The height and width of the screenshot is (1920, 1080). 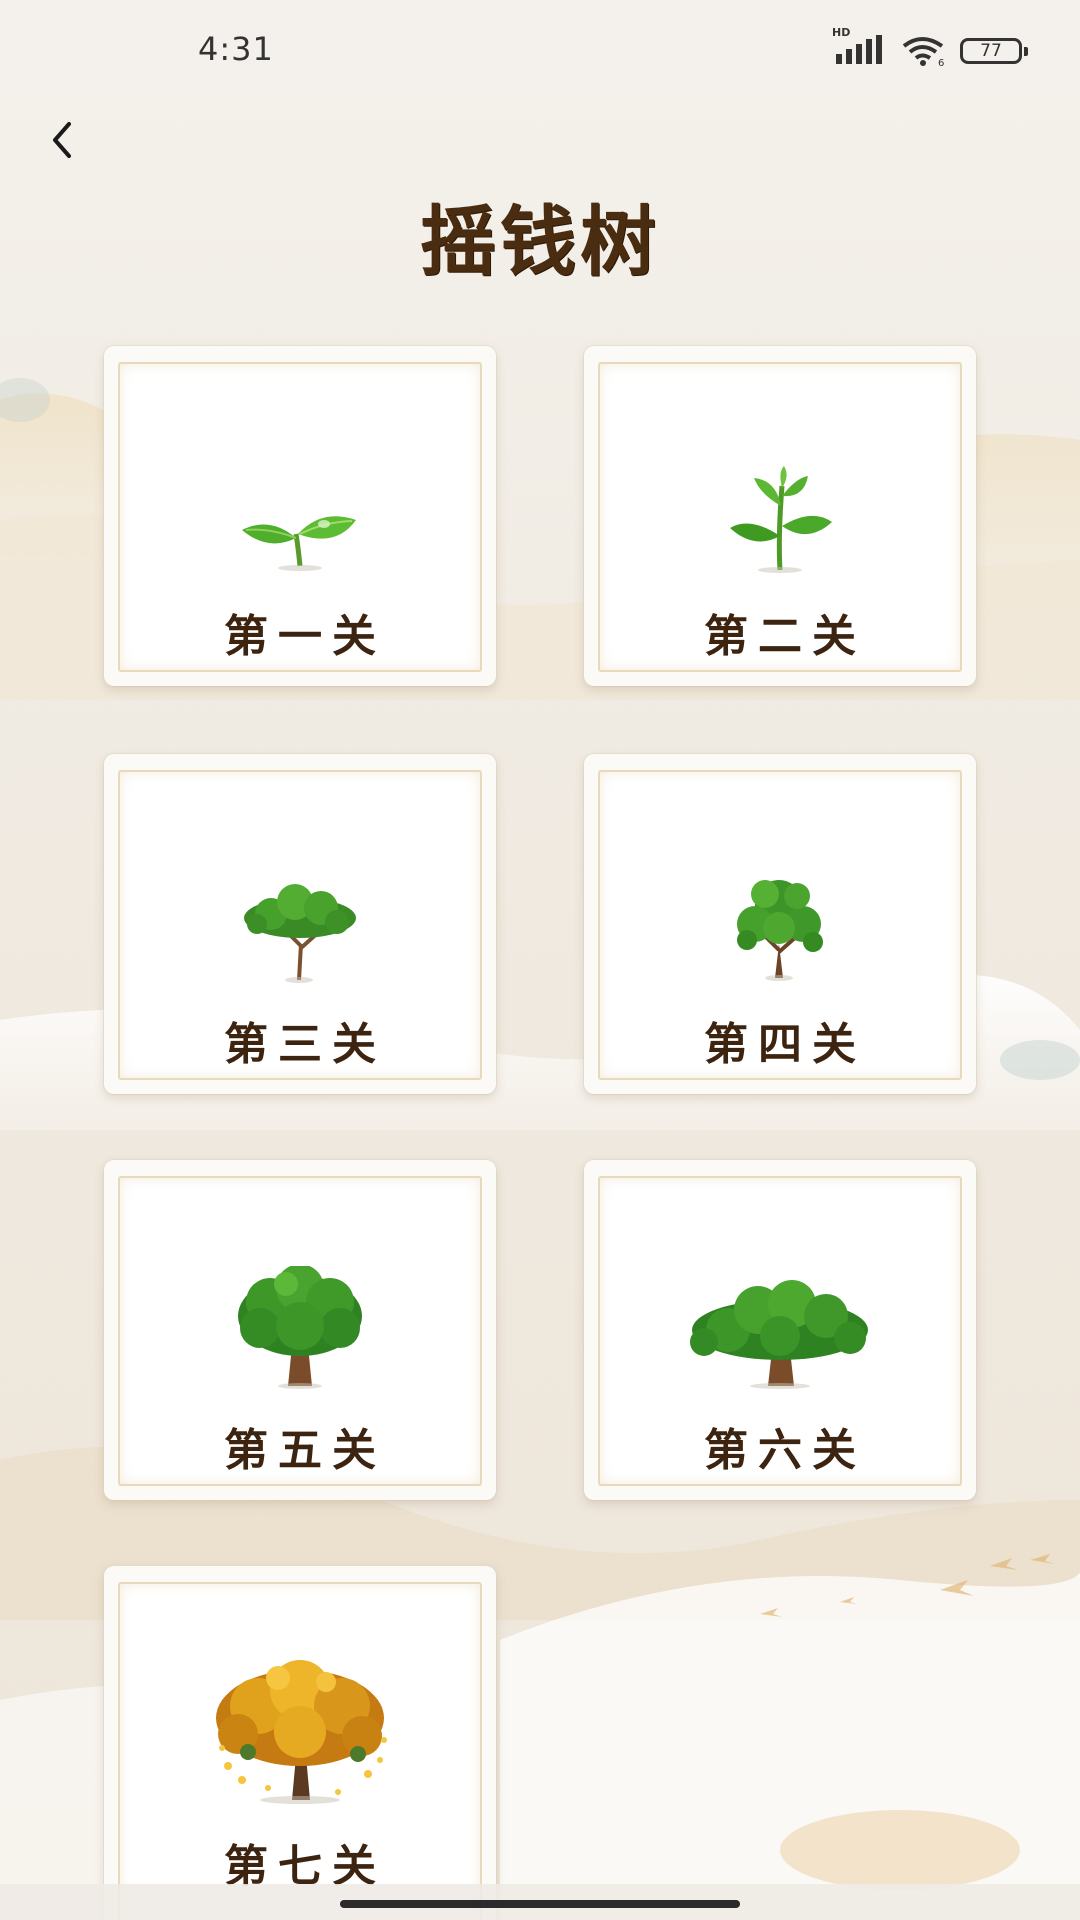 I want to click on status-icons: HD 6 77, so click(x=930, y=47).